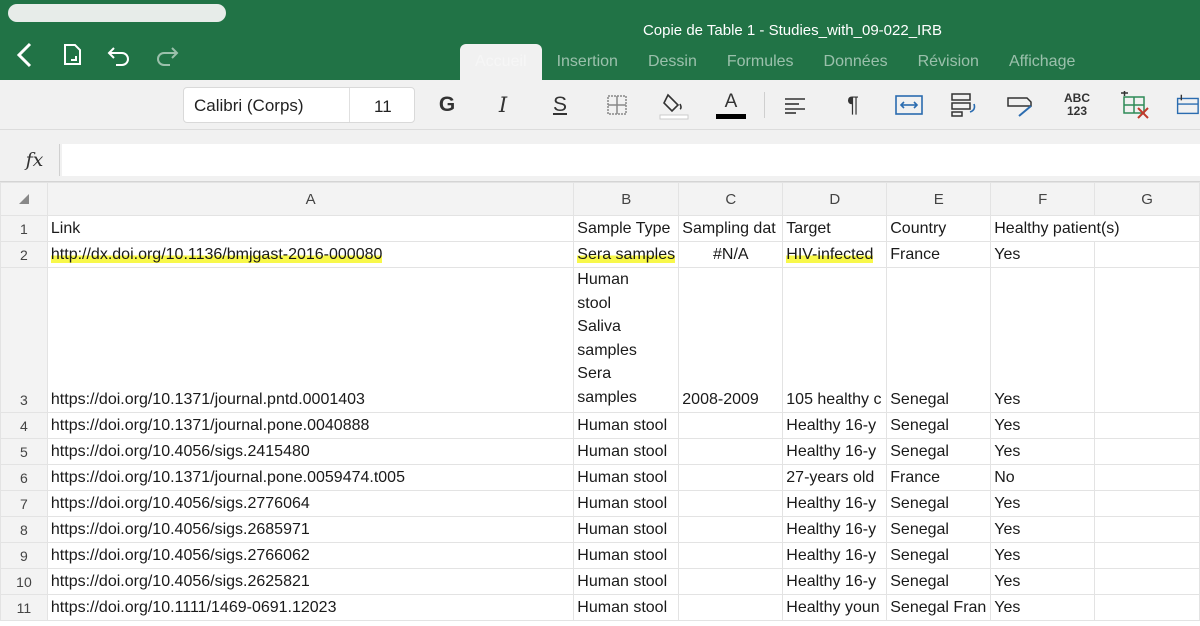  What do you see at coordinates (626, 254) in the screenshot?
I see `cell: Sera samples` at bounding box center [626, 254].